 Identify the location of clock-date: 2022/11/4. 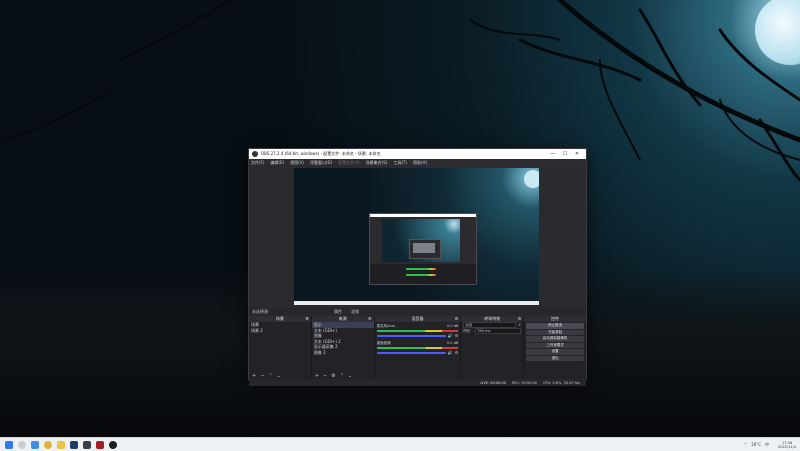
(787, 446).